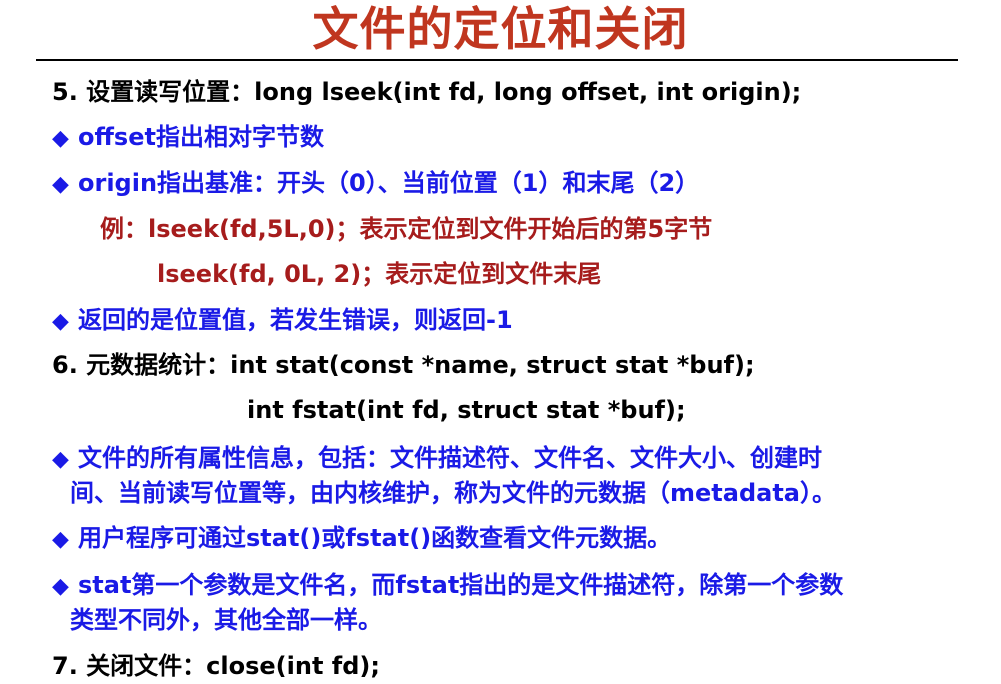 This screenshot has height=684, width=1001. Describe the element at coordinates (216, 666) in the screenshot. I see `close-heading: 7. 关闭文件：close(int fd);` at that location.